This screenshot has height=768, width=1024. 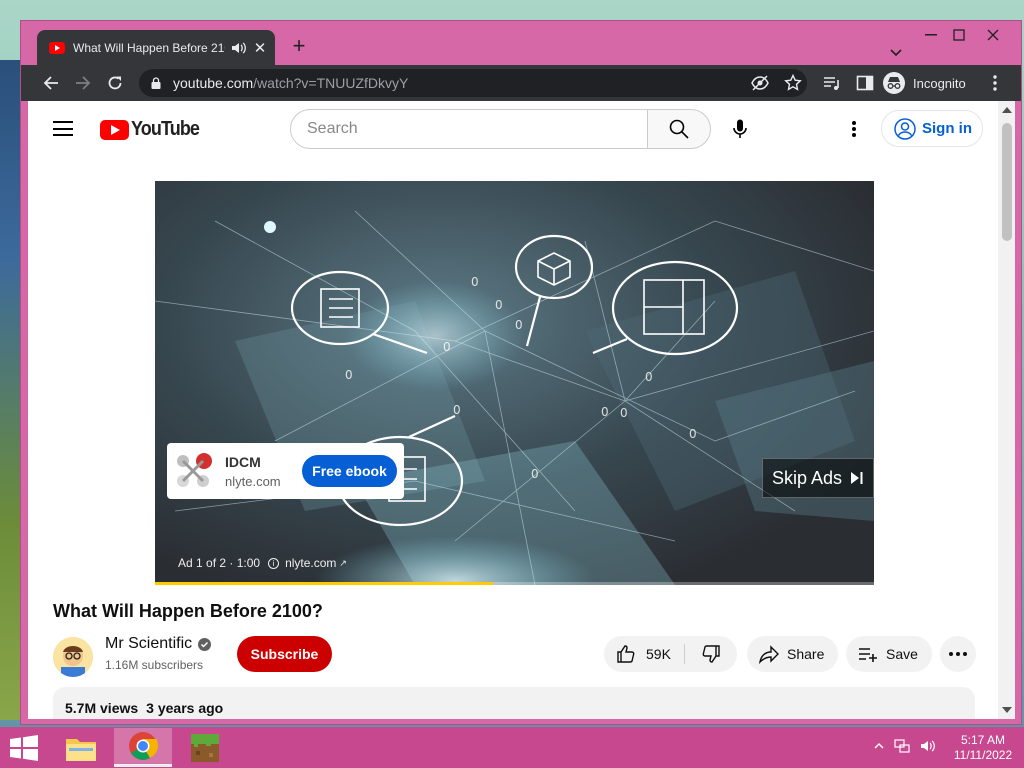 What do you see at coordinates (644, 654) in the screenshot?
I see `like-button: 59K` at bounding box center [644, 654].